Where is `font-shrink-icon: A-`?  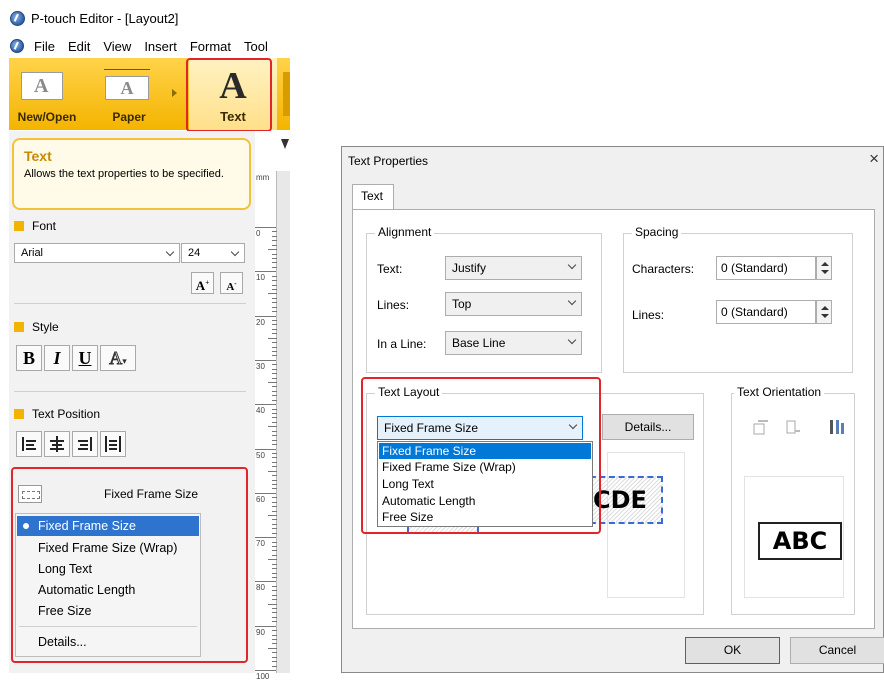
font-shrink-icon: A- is located at coordinates (231, 286).